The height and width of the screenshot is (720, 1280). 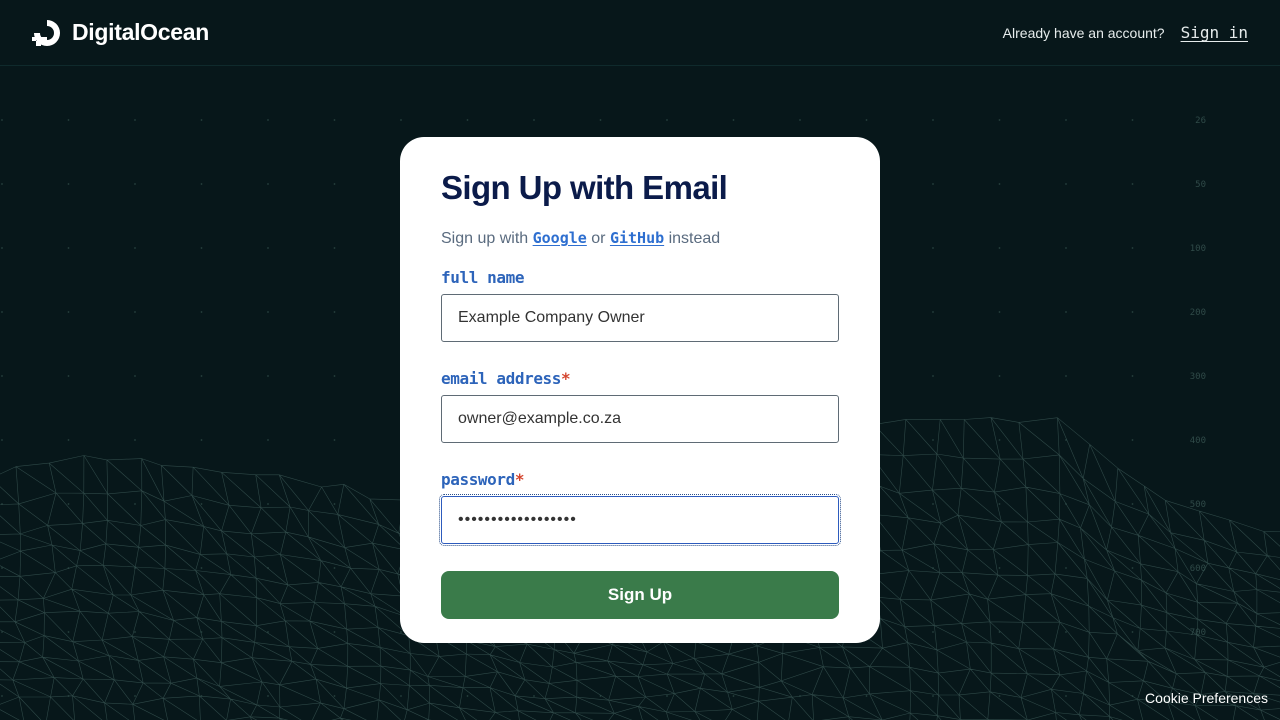 I want to click on email-required-marker: *, so click(x=566, y=378).